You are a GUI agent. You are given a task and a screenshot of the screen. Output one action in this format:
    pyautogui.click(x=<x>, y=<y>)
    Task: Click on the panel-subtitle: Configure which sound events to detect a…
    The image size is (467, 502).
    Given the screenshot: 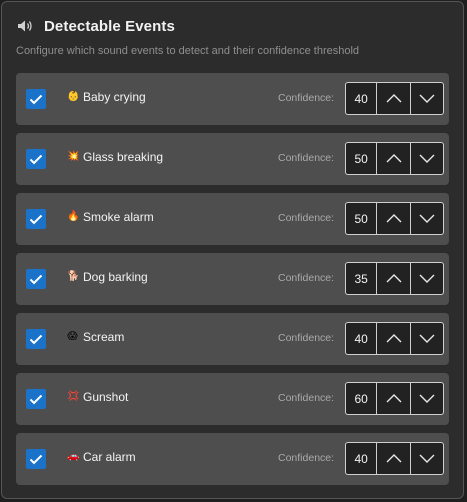 What is the action you would take?
    pyautogui.click(x=188, y=51)
    